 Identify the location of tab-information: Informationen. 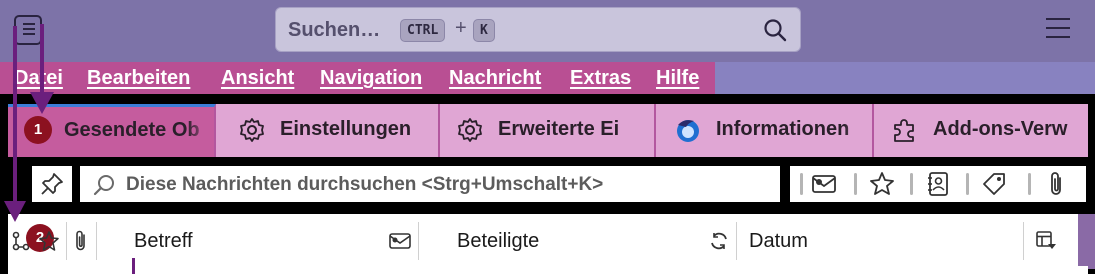
(766, 130).